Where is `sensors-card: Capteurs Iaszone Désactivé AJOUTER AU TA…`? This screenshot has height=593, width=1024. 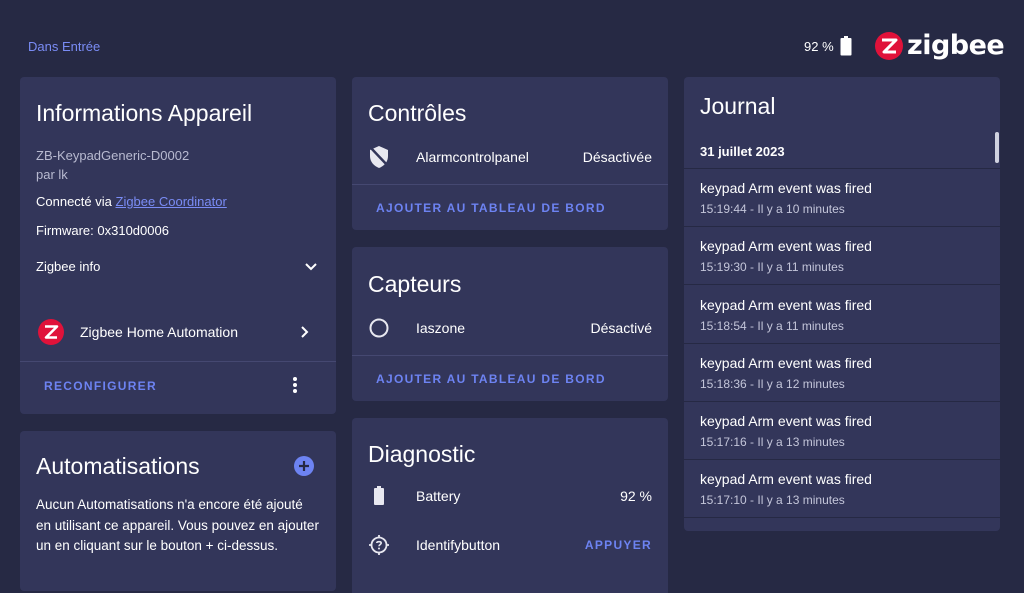 sensors-card: Capteurs Iaszone Désactivé AJOUTER AU TA… is located at coordinates (510, 324).